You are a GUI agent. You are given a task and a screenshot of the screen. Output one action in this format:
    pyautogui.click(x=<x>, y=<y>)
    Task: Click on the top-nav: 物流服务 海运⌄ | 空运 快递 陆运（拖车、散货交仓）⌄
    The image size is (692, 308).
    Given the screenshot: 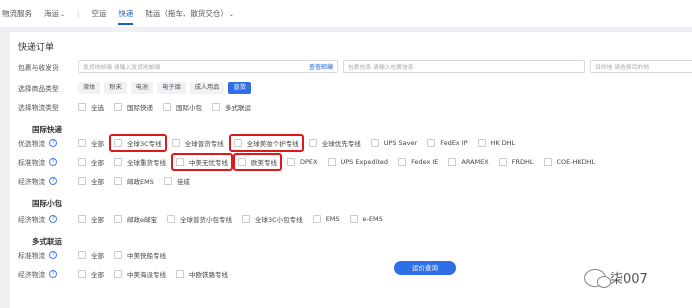 What is the action you would take?
    pyautogui.click(x=346, y=13)
    